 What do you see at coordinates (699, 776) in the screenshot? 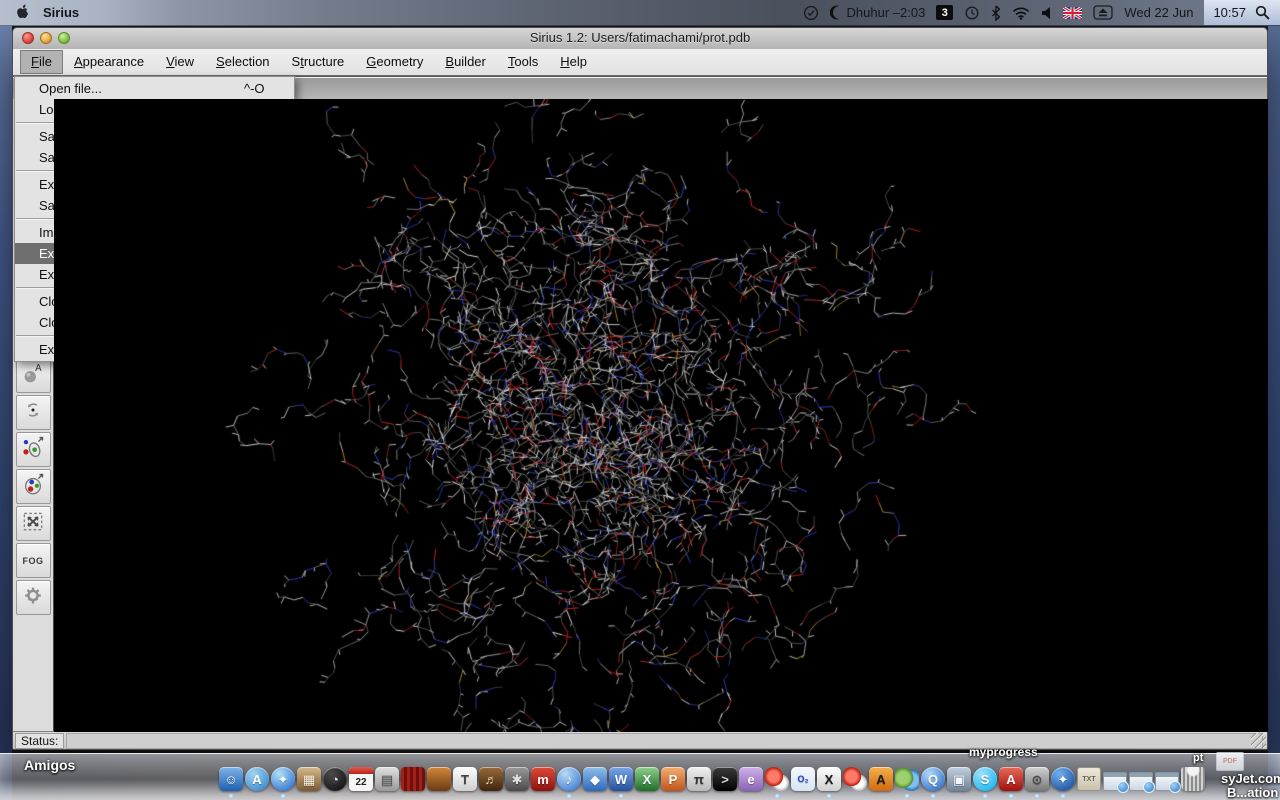
I see `dock-latex: π` at bounding box center [699, 776].